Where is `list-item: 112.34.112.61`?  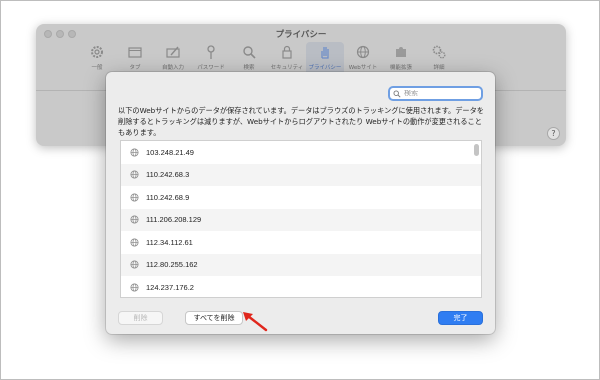
list-item: 112.34.112.61 is located at coordinates (301, 242).